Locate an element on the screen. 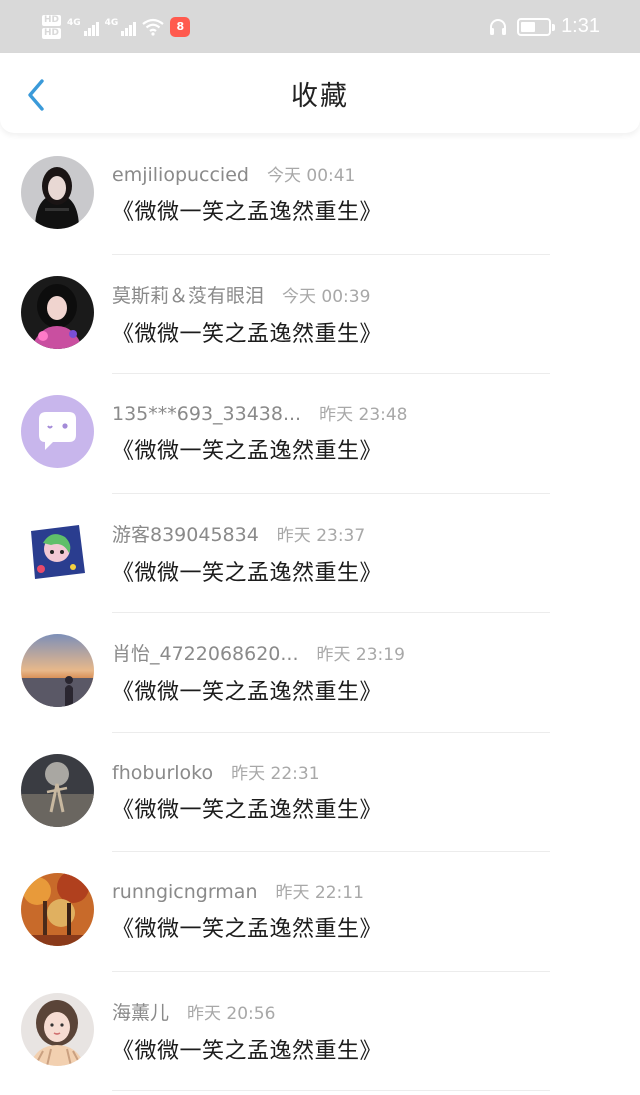  username: 海薰儿 is located at coordinates (140, 1011).